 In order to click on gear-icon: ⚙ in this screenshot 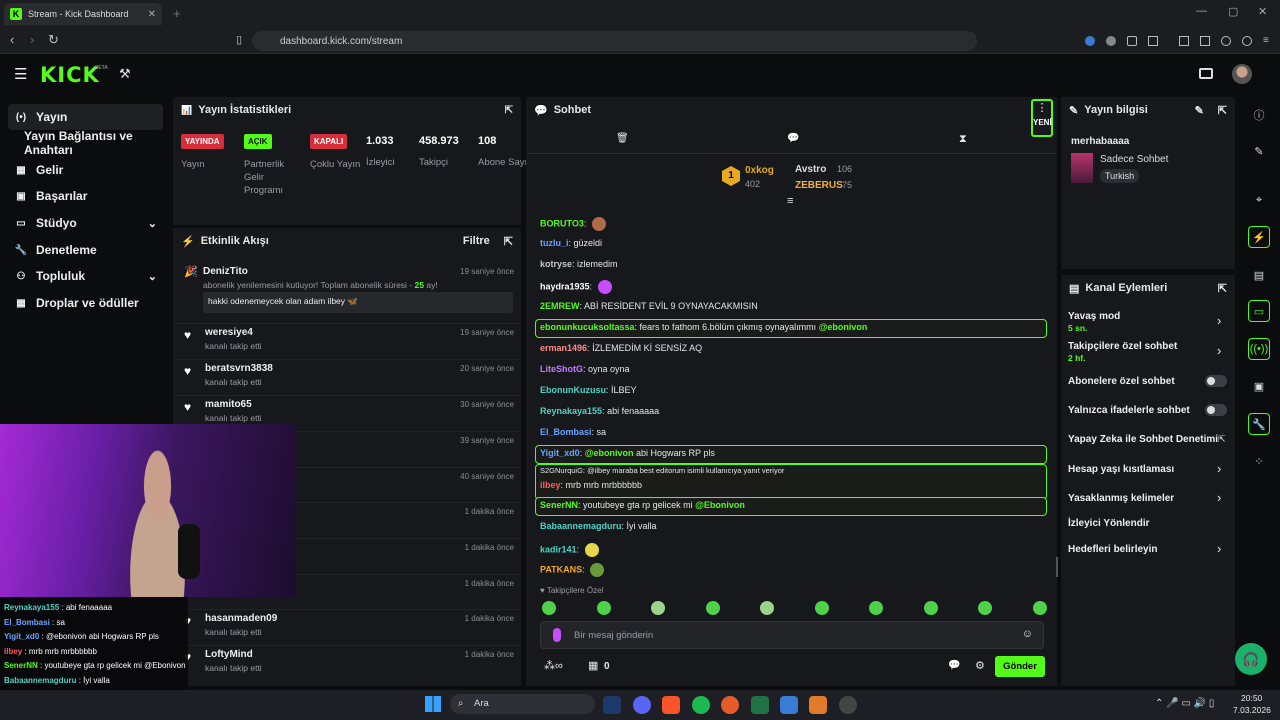, I will do `click(980, 665)`.